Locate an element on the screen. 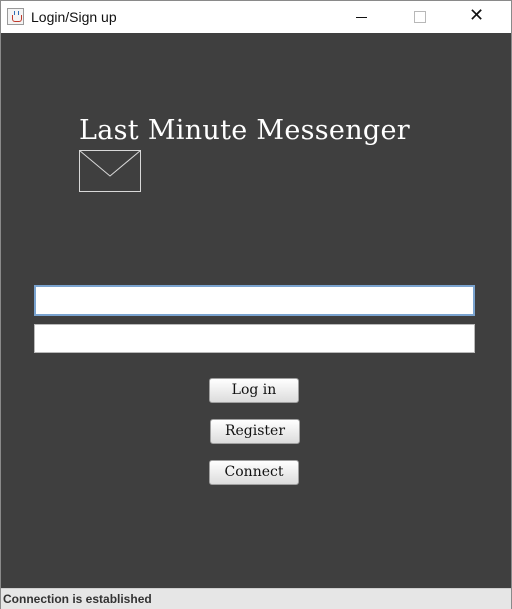 The width and height of the screenshot is (512, 609). title-bar: Login/Sign up ✕ is located at coordinates (256, 17).